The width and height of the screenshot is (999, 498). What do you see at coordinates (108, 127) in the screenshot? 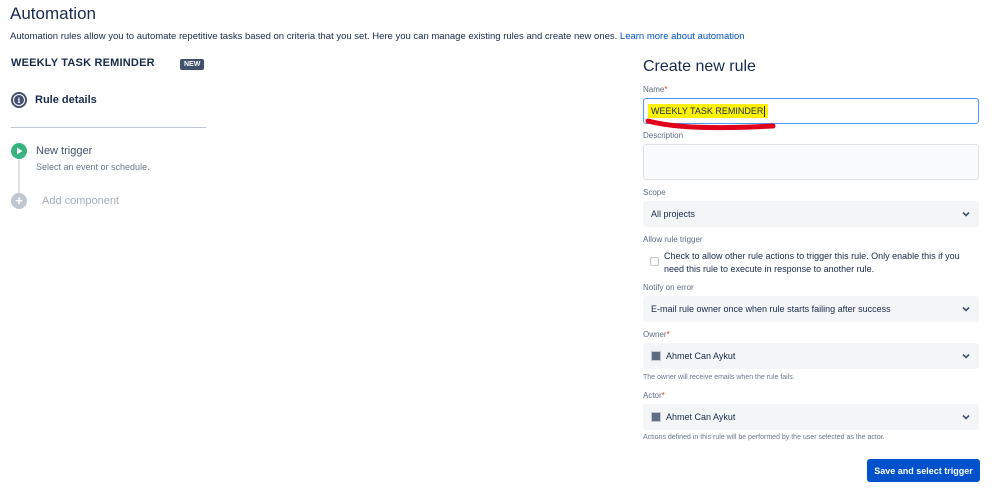
I see `divider` at bounding box center [108, 127].